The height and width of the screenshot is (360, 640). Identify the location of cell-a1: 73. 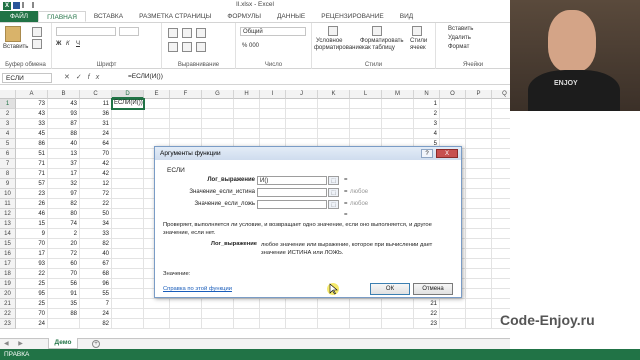
(32, 104).